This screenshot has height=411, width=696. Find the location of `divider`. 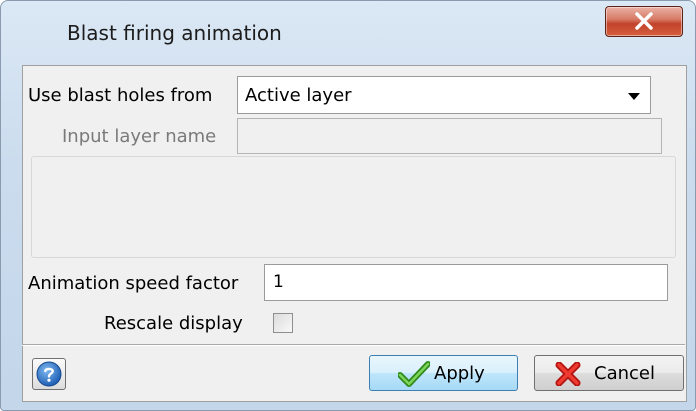

divider is located at coordinates (353, 345).